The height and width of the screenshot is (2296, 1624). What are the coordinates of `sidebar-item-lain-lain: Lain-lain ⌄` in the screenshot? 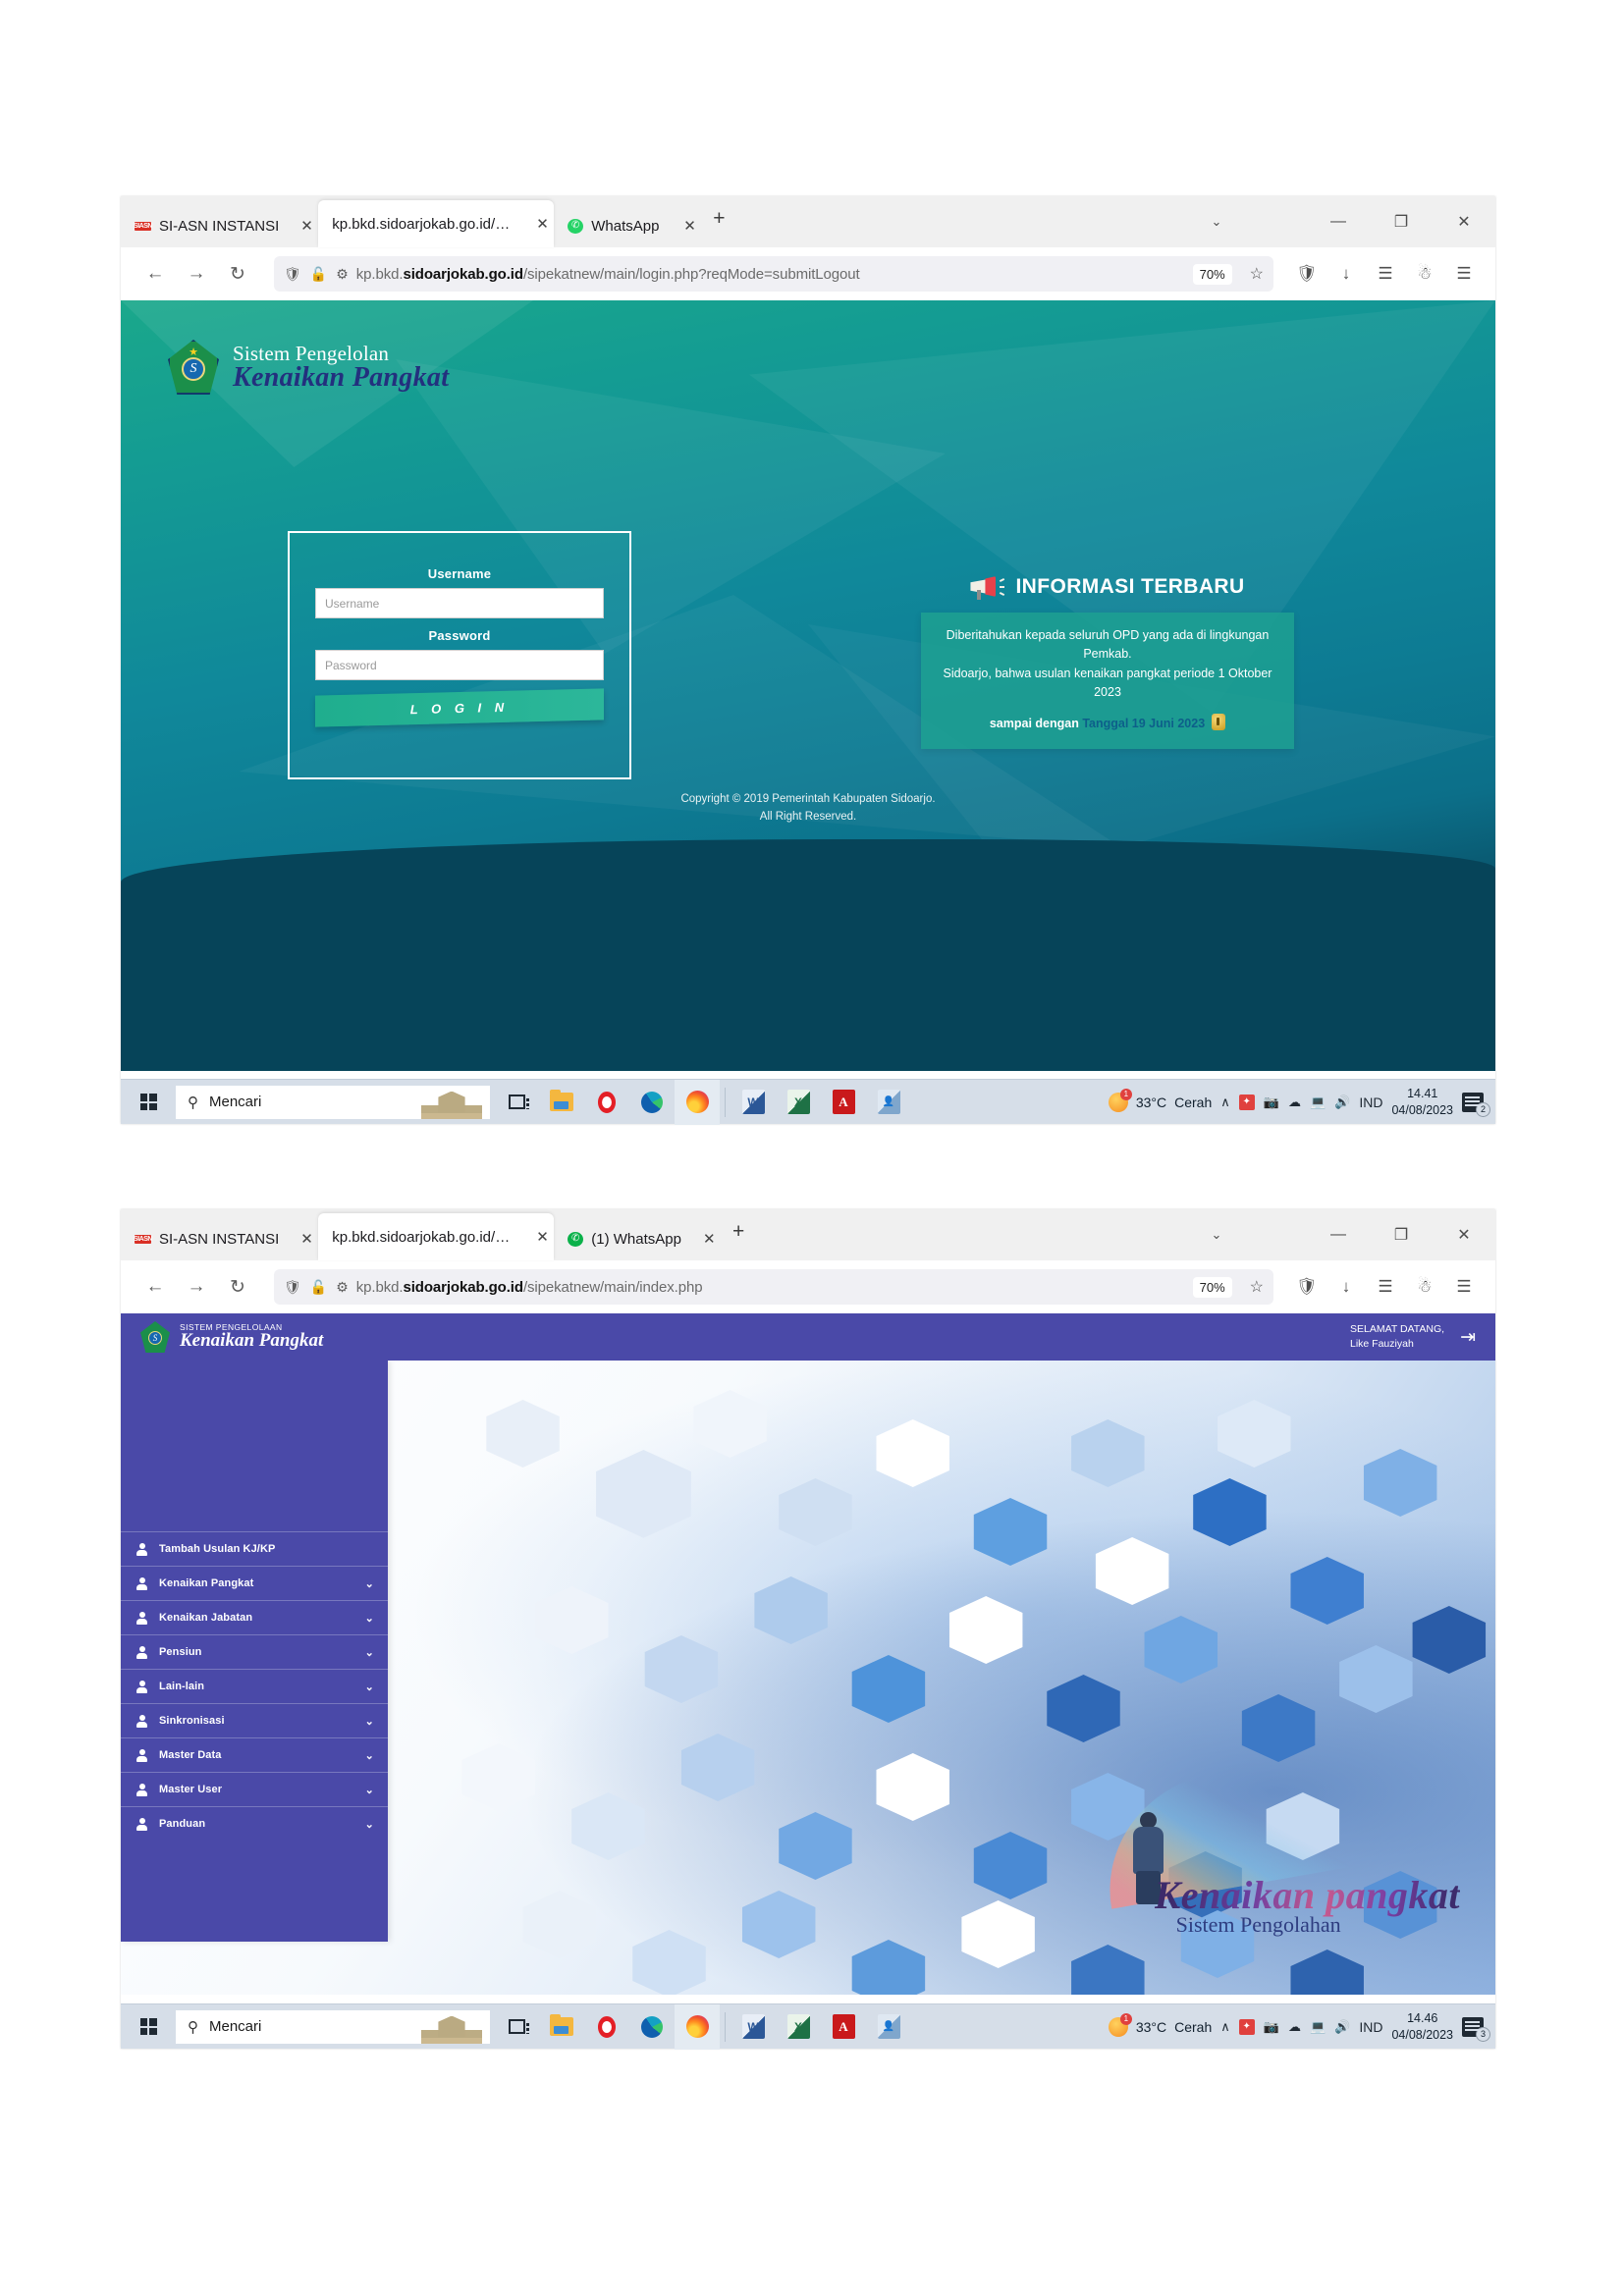 It's located at (254, 1686).